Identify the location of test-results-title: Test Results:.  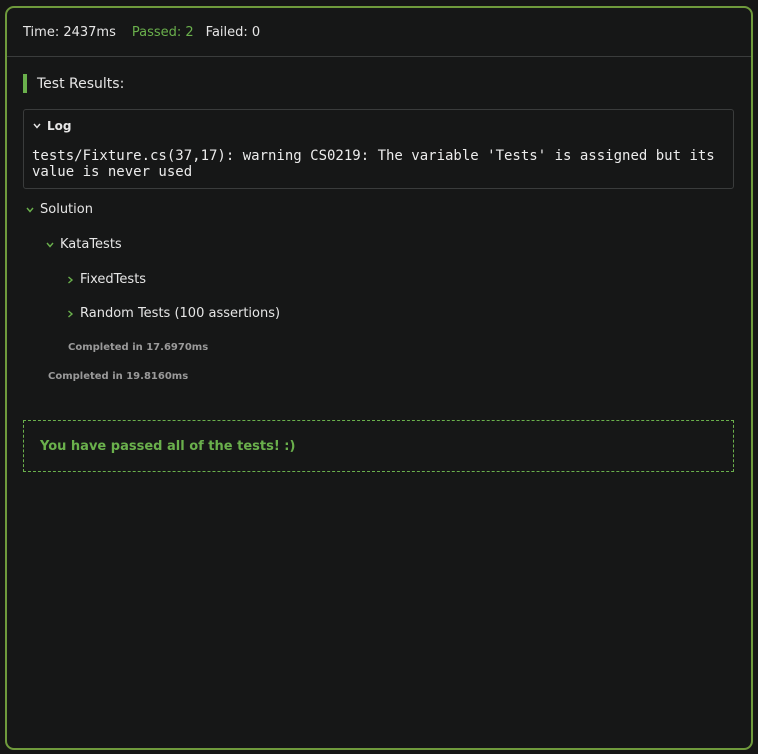
(81, 83).